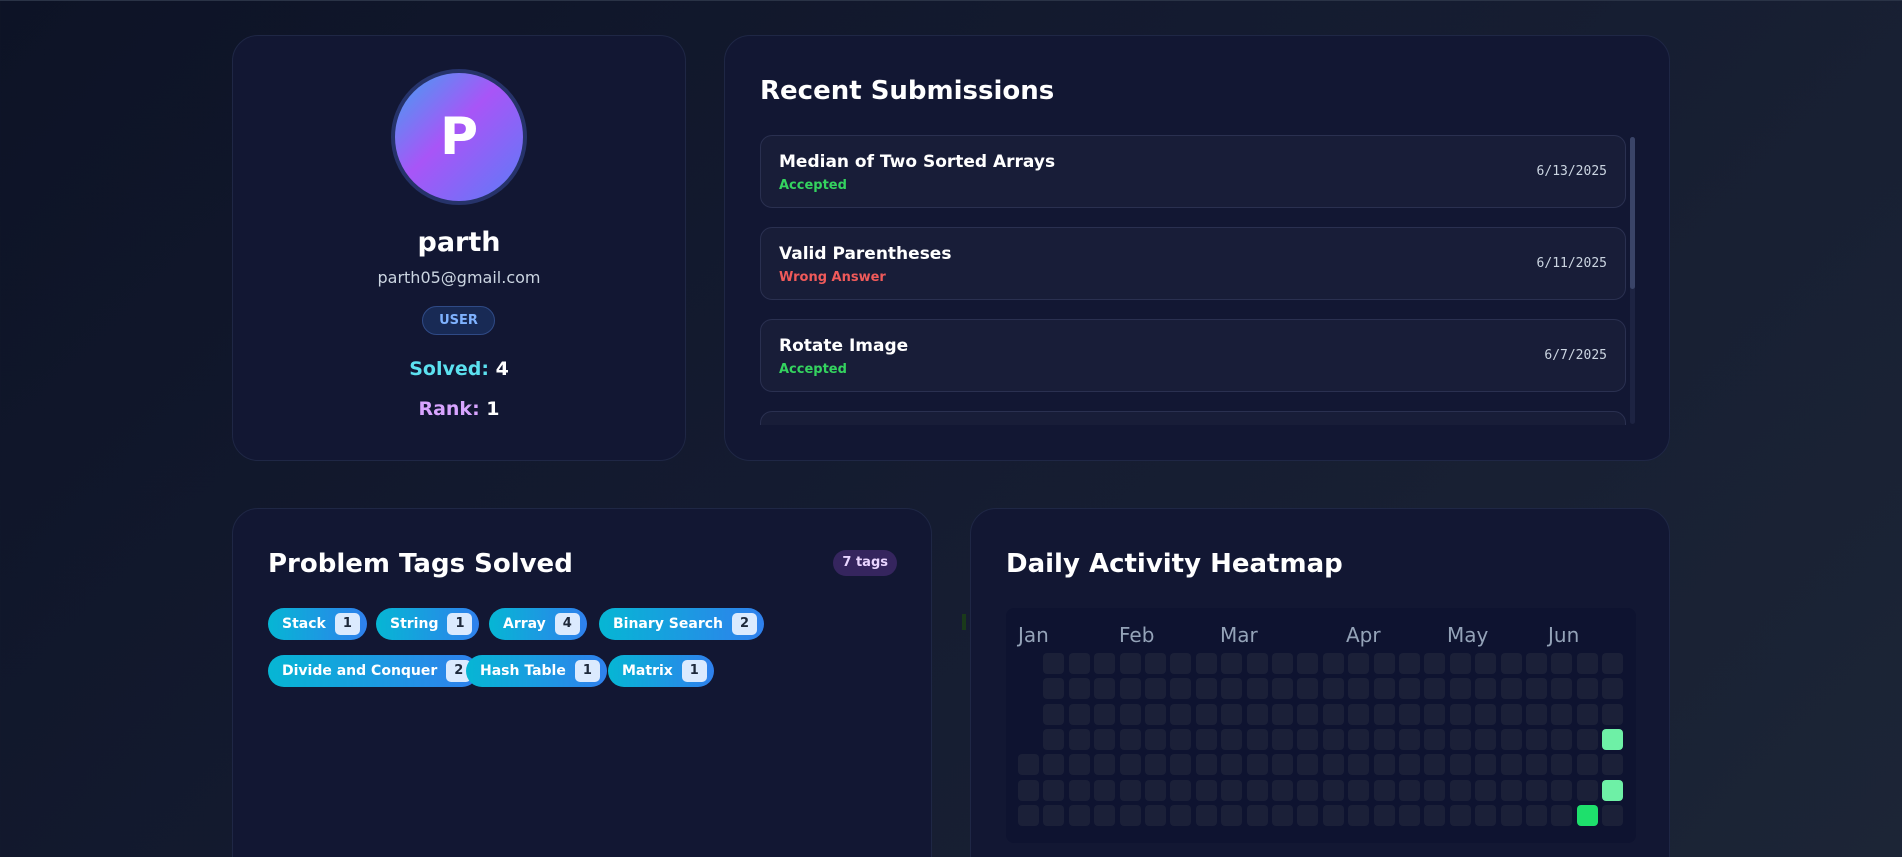 The height and width of the screenshot is (857, 1902). What do you see at coordinates (538, 624) in the screenshot?
I see `tag-chip-array: Array 4` at bounding box center [538, 624].